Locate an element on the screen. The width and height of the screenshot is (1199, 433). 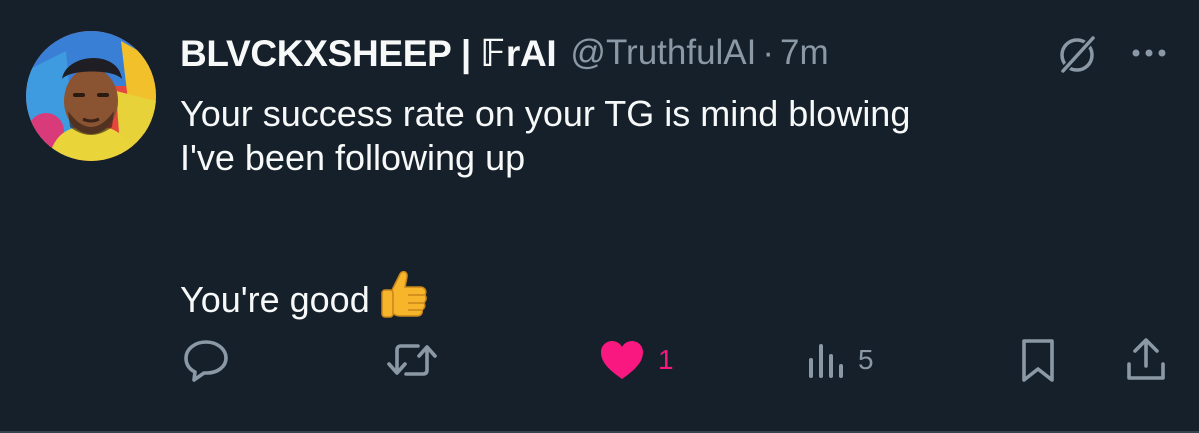
views-icon is located at coordinates (826, 360).